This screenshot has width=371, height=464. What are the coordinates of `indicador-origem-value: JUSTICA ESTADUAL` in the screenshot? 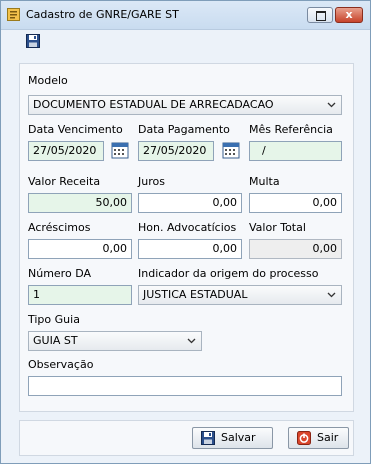 It's located at (195, 294).